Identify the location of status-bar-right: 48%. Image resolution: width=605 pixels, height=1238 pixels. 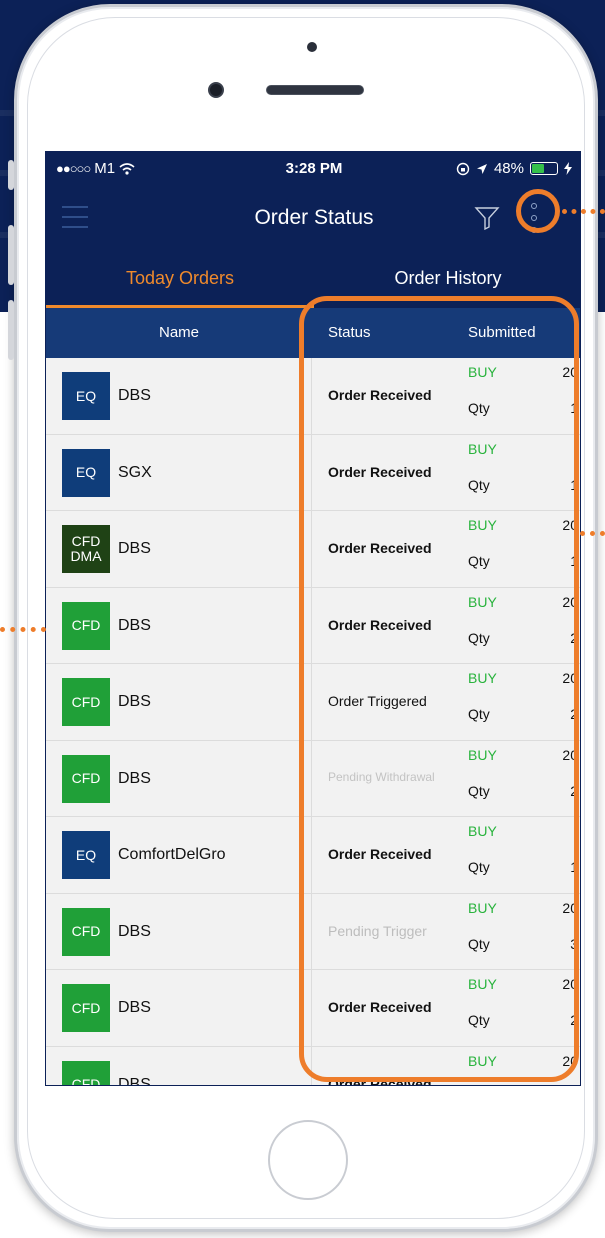
(514, 168).